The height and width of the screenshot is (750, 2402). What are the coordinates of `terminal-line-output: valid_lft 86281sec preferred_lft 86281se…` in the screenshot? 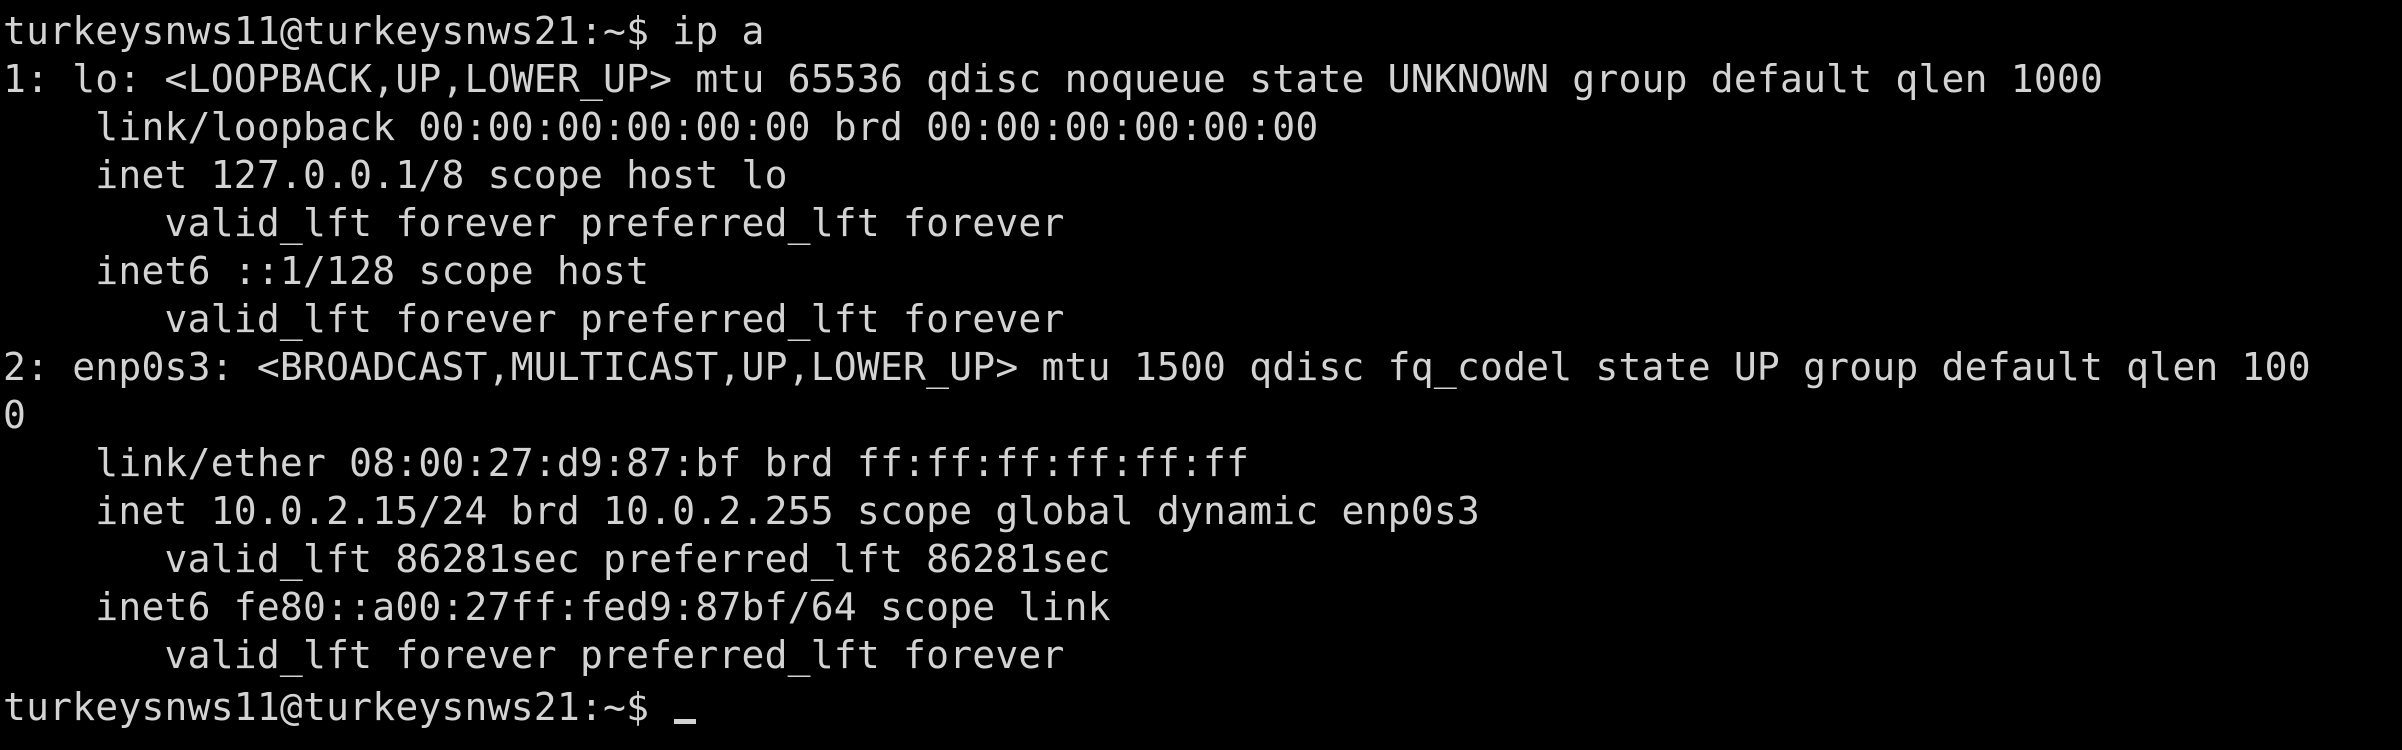 It's located at (557, 559).